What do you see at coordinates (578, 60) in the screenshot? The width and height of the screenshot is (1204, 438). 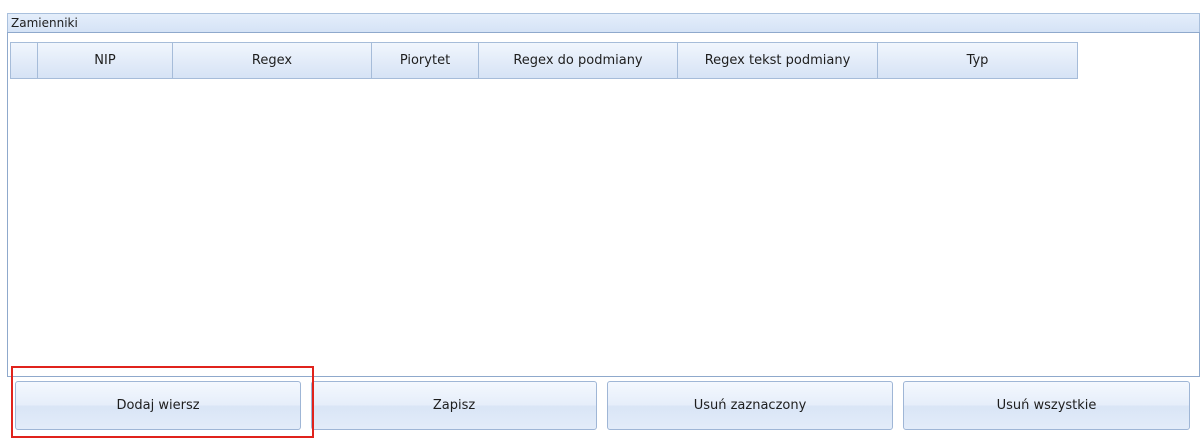 I see `column-header-regex-replace: Regex do podmiany` at bounding box center [578, 60].